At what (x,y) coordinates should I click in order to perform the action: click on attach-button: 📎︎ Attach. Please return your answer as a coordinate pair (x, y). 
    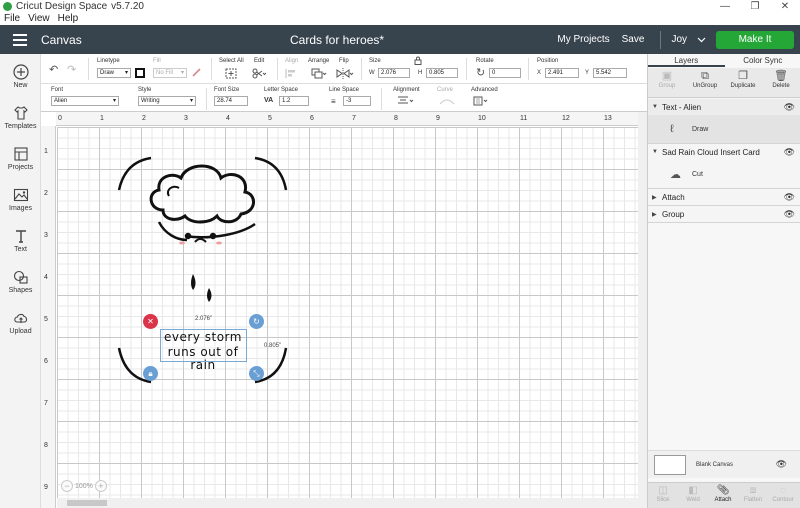
    Looking at the image, I should click on (723, 494).